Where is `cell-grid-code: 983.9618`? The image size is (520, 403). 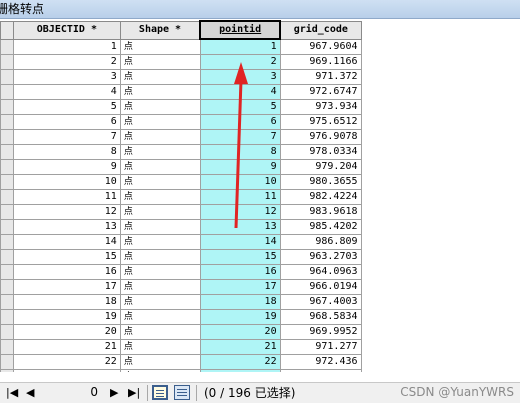 cell-grid-code: 983.9618 is located at coordinates (320, 212).